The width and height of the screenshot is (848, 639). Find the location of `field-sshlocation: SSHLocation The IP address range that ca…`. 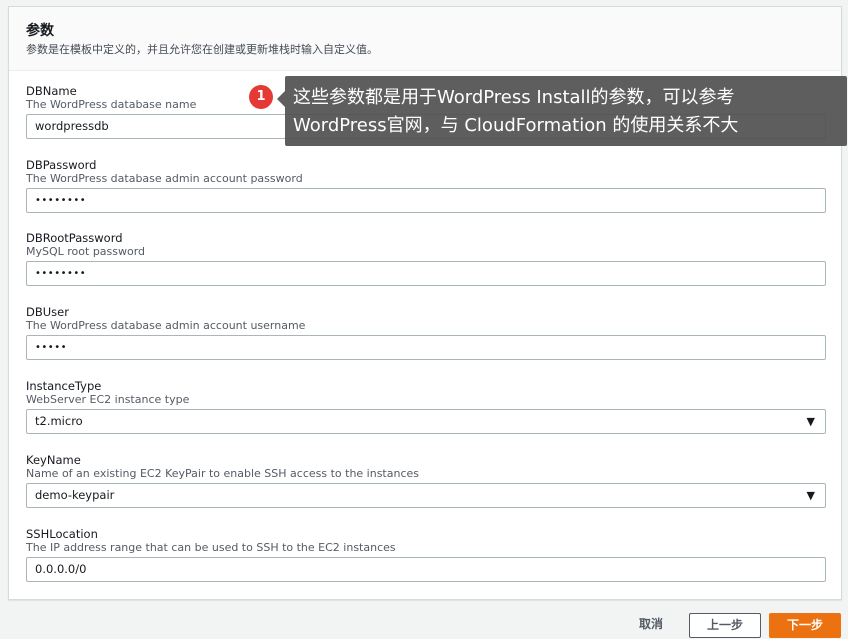

field-sshlocation: SSHLocation The IP address range that ca… is located at coordinates (426, 554).